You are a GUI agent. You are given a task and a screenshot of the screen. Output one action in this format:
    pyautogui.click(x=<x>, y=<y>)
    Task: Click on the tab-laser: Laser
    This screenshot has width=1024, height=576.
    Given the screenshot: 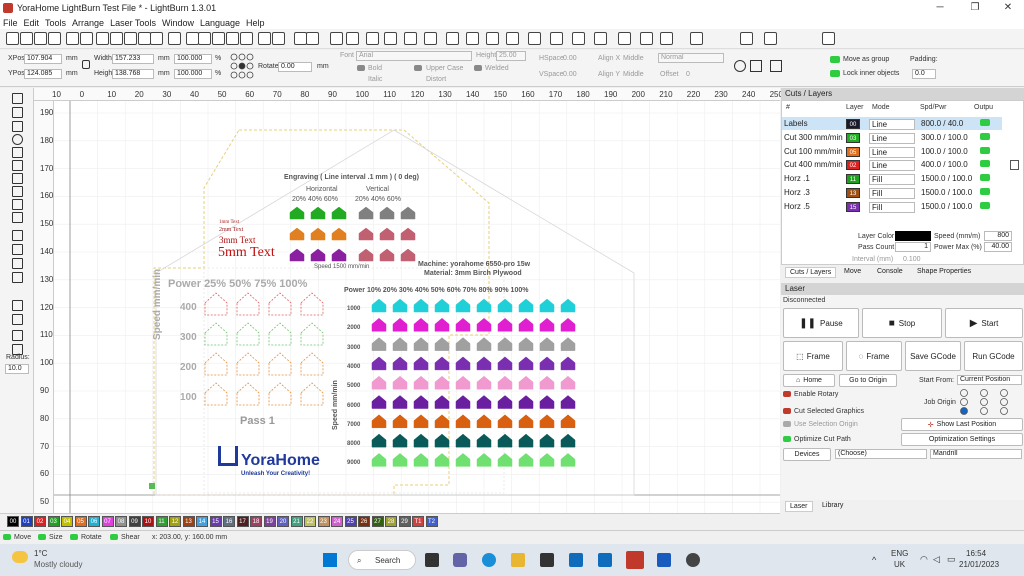 What is the action you would take?
    pyautogui.click(x=799, y=506)
    